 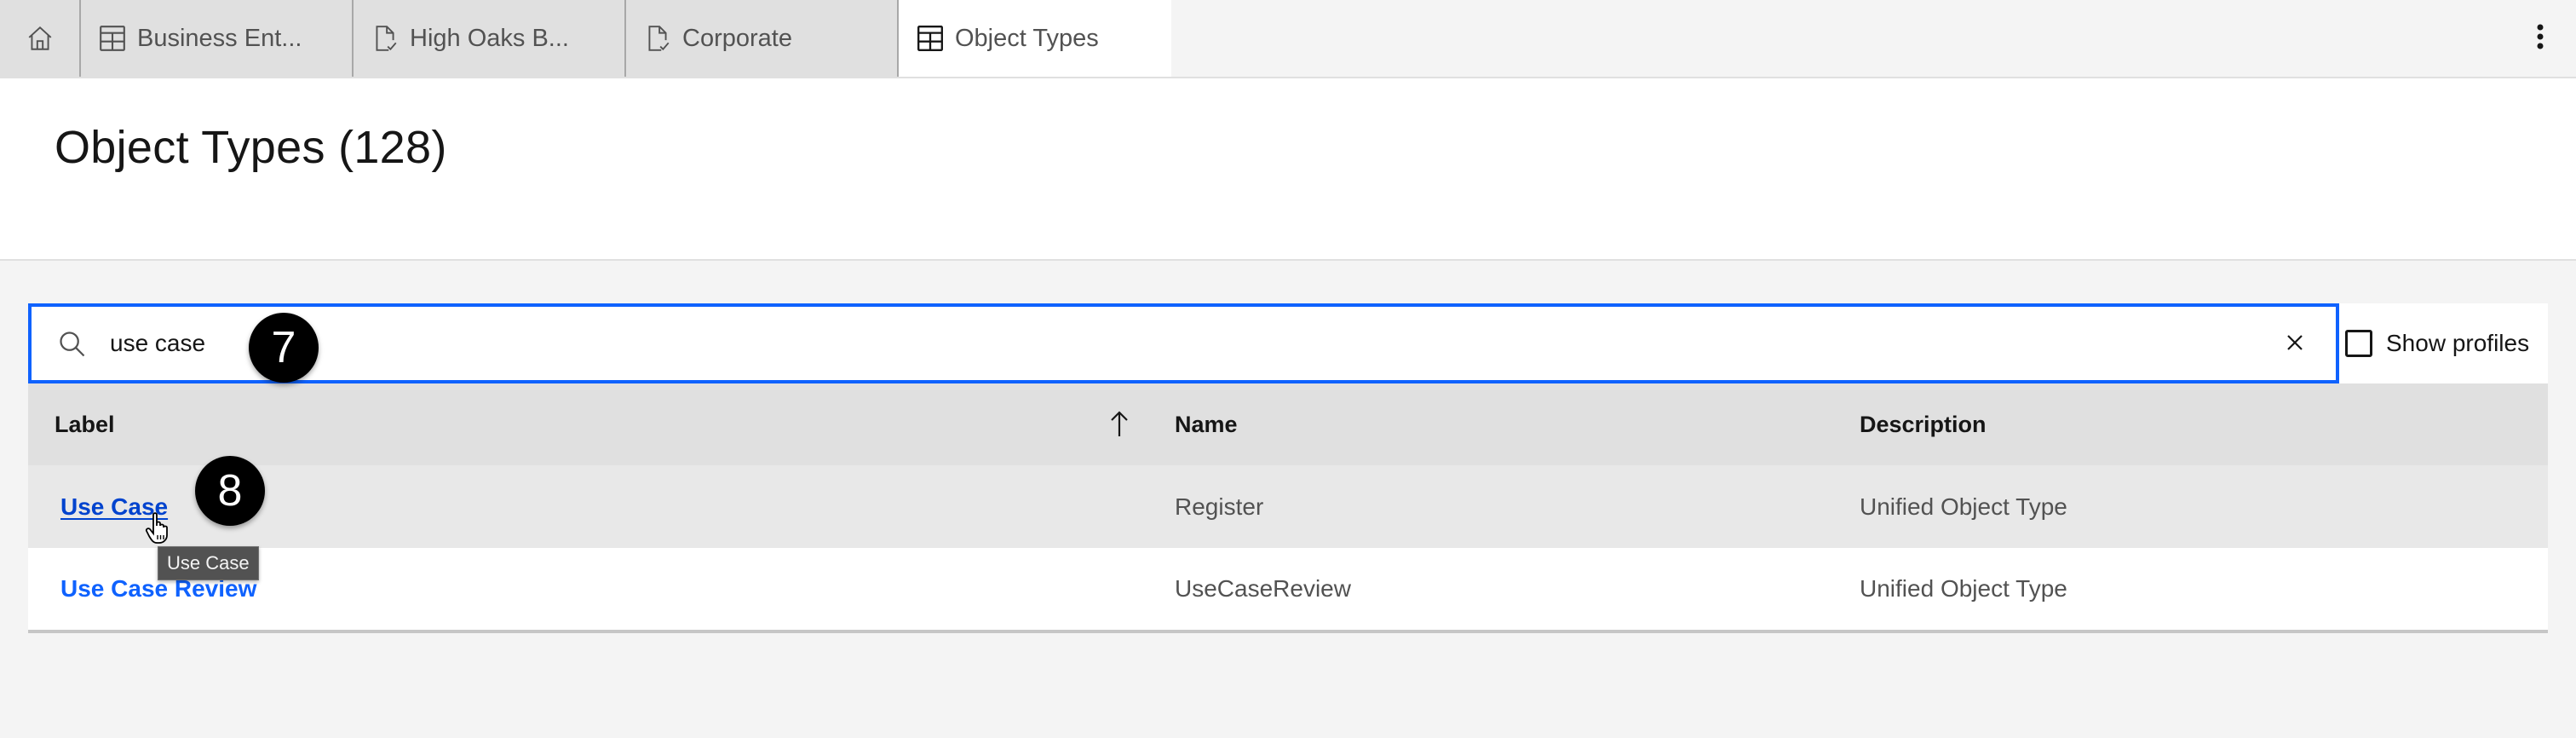 What do you see at coordinates (230, 491) in the screenshot?
I see `step-badge-8: 8` at bounding box center [230, 491].